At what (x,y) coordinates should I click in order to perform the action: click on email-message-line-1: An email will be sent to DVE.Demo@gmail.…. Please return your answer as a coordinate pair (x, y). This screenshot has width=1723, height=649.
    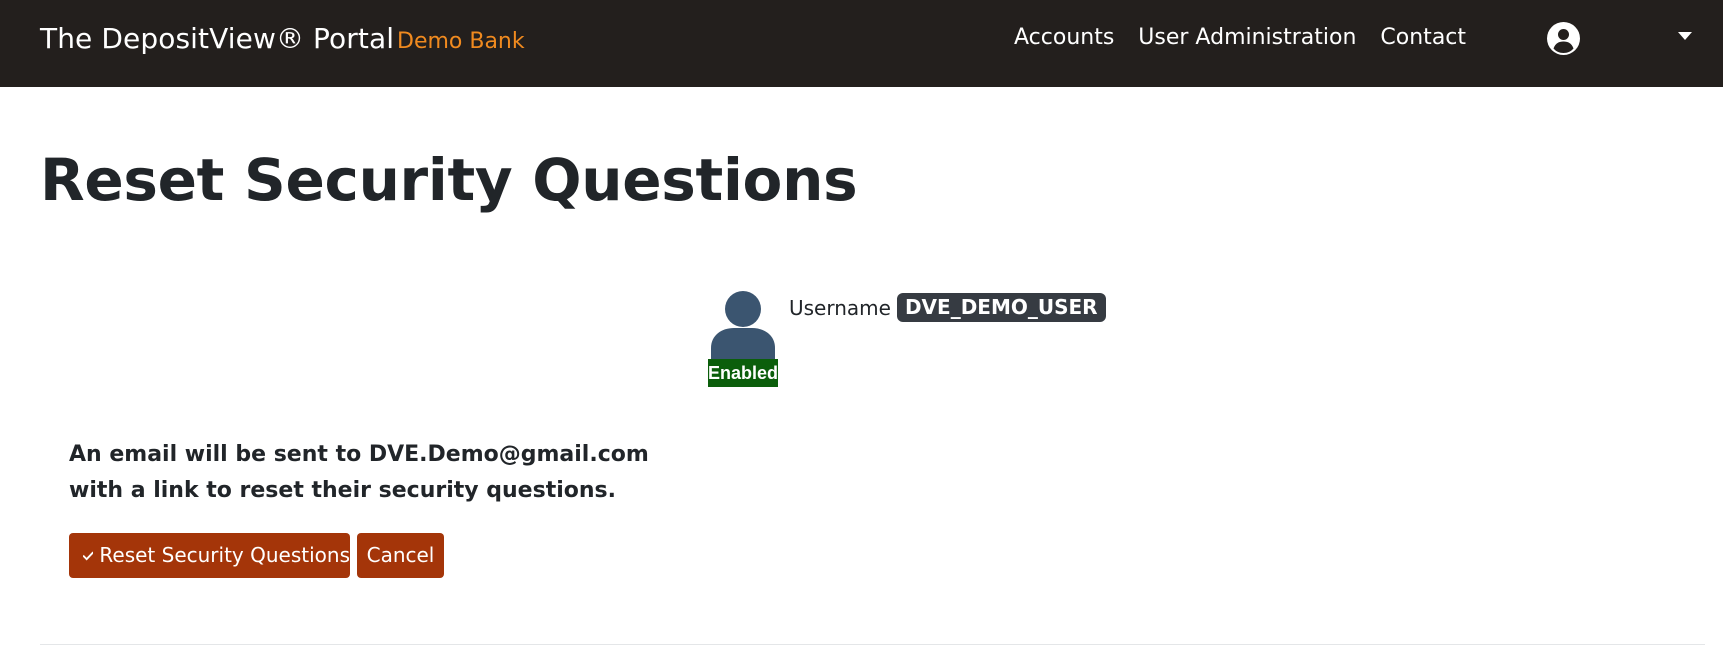
    Looking at the image, I should click on (359, 454).